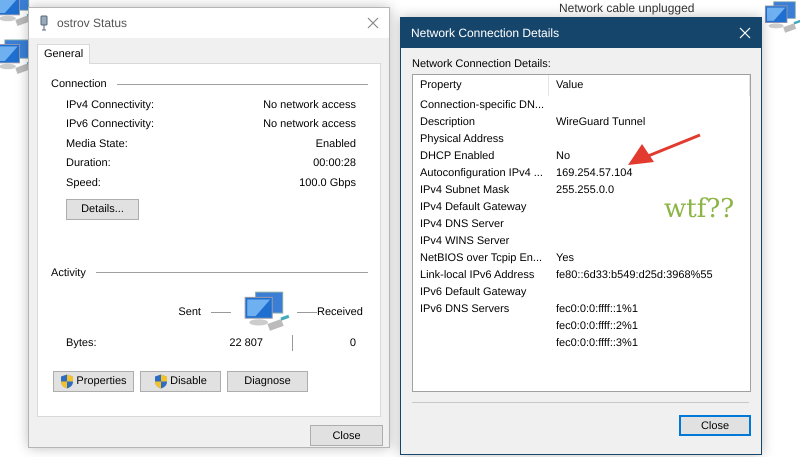  What do you see at coordinates (699, 209) in the screenshot?
I see `annotation-text: wtf??` at bounding box center [699, 209].